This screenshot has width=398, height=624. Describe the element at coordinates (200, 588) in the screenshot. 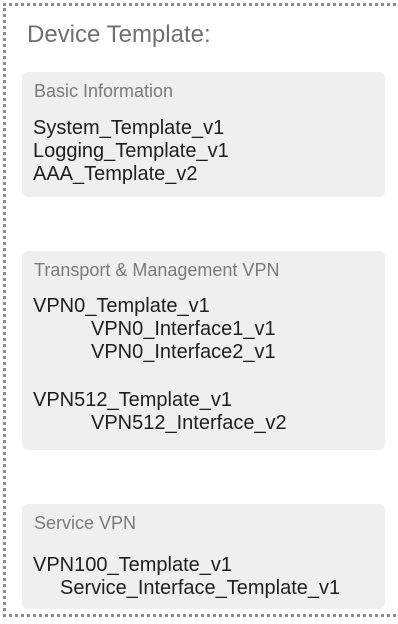

I see `template-item-service-interface: Service_Interface_Template_v1` at that location.